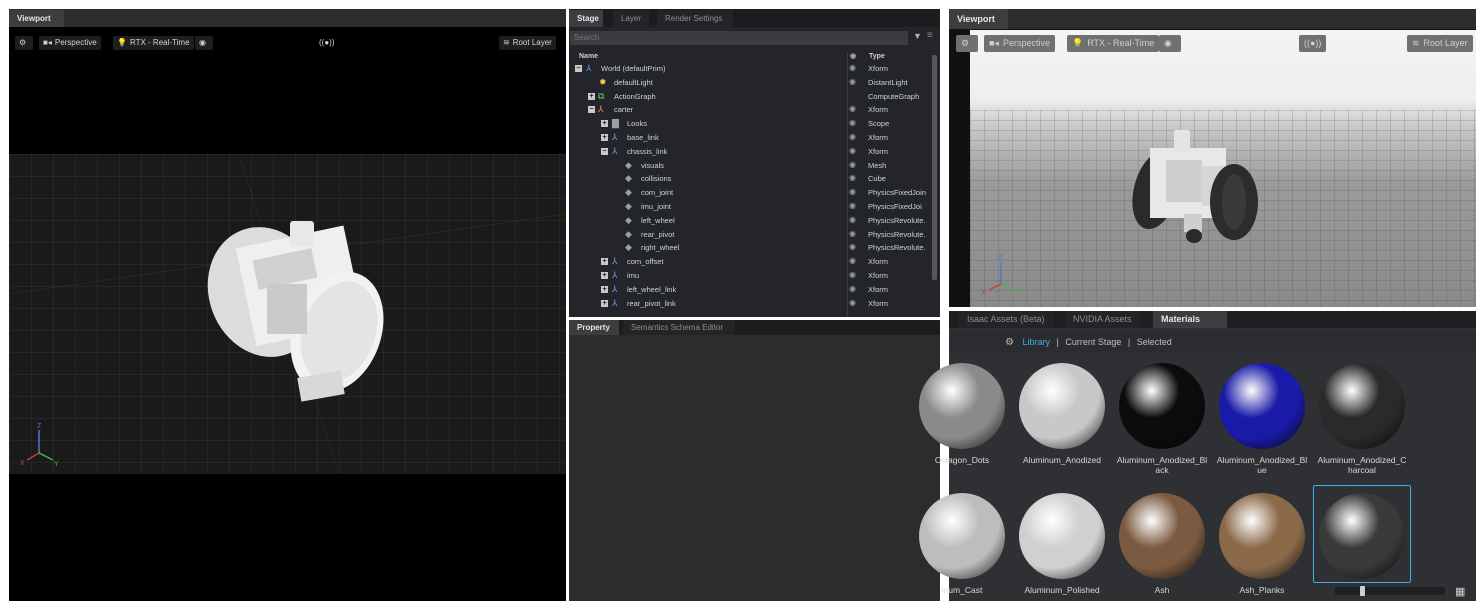  Describe the element at coordinates (631, 18) in the screenshot. I see `tab-layer: Layer` at that location.